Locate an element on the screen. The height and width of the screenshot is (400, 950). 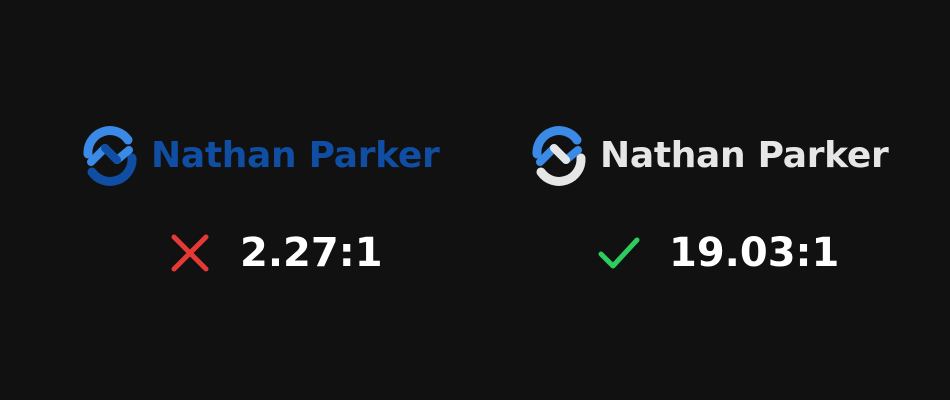
contrast-ratio: 2.27:1 is located at coordinates (311, 253).